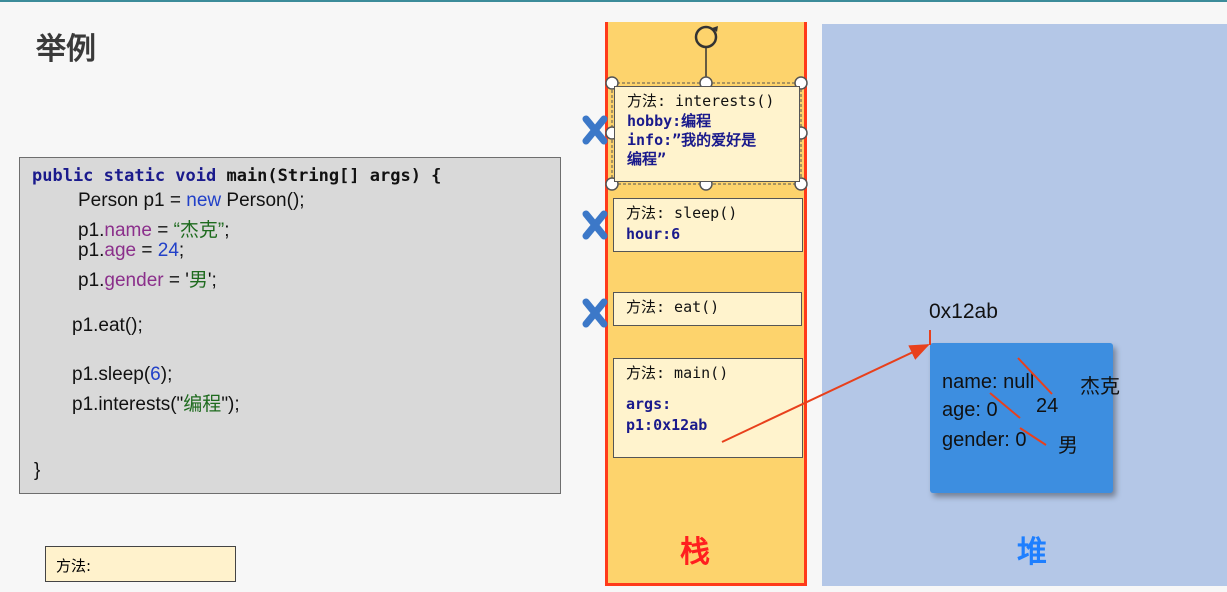  I want to click on frame-var-p1: p1:0x12ab, so click(667, 425).